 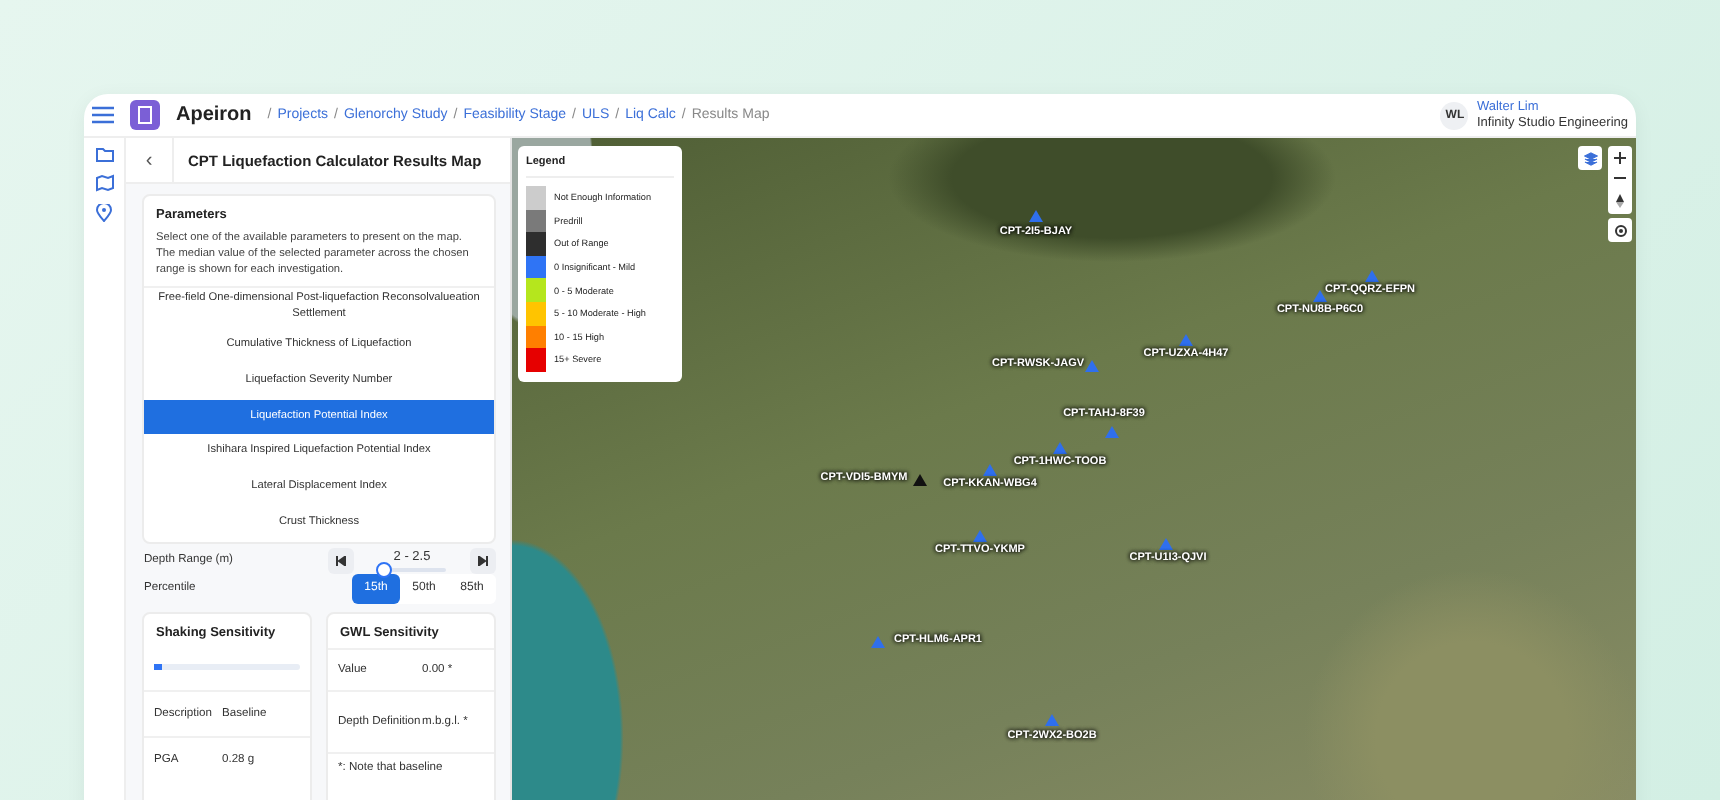 What do you see at coordinates (1620, 200) in the screenshot?
I see `compass-icon` at bounding box center [1620, 200].